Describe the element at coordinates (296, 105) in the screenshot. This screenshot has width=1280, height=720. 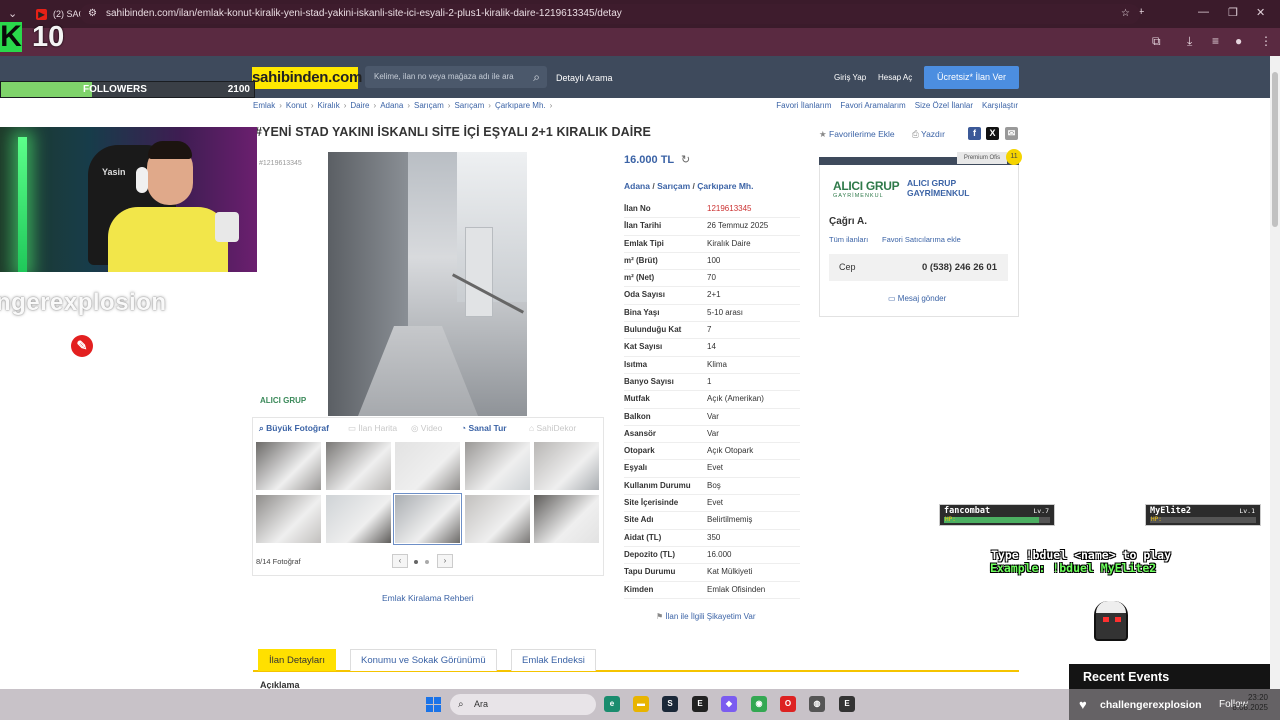
I see `breadcrumb-item: Konut` at that location.